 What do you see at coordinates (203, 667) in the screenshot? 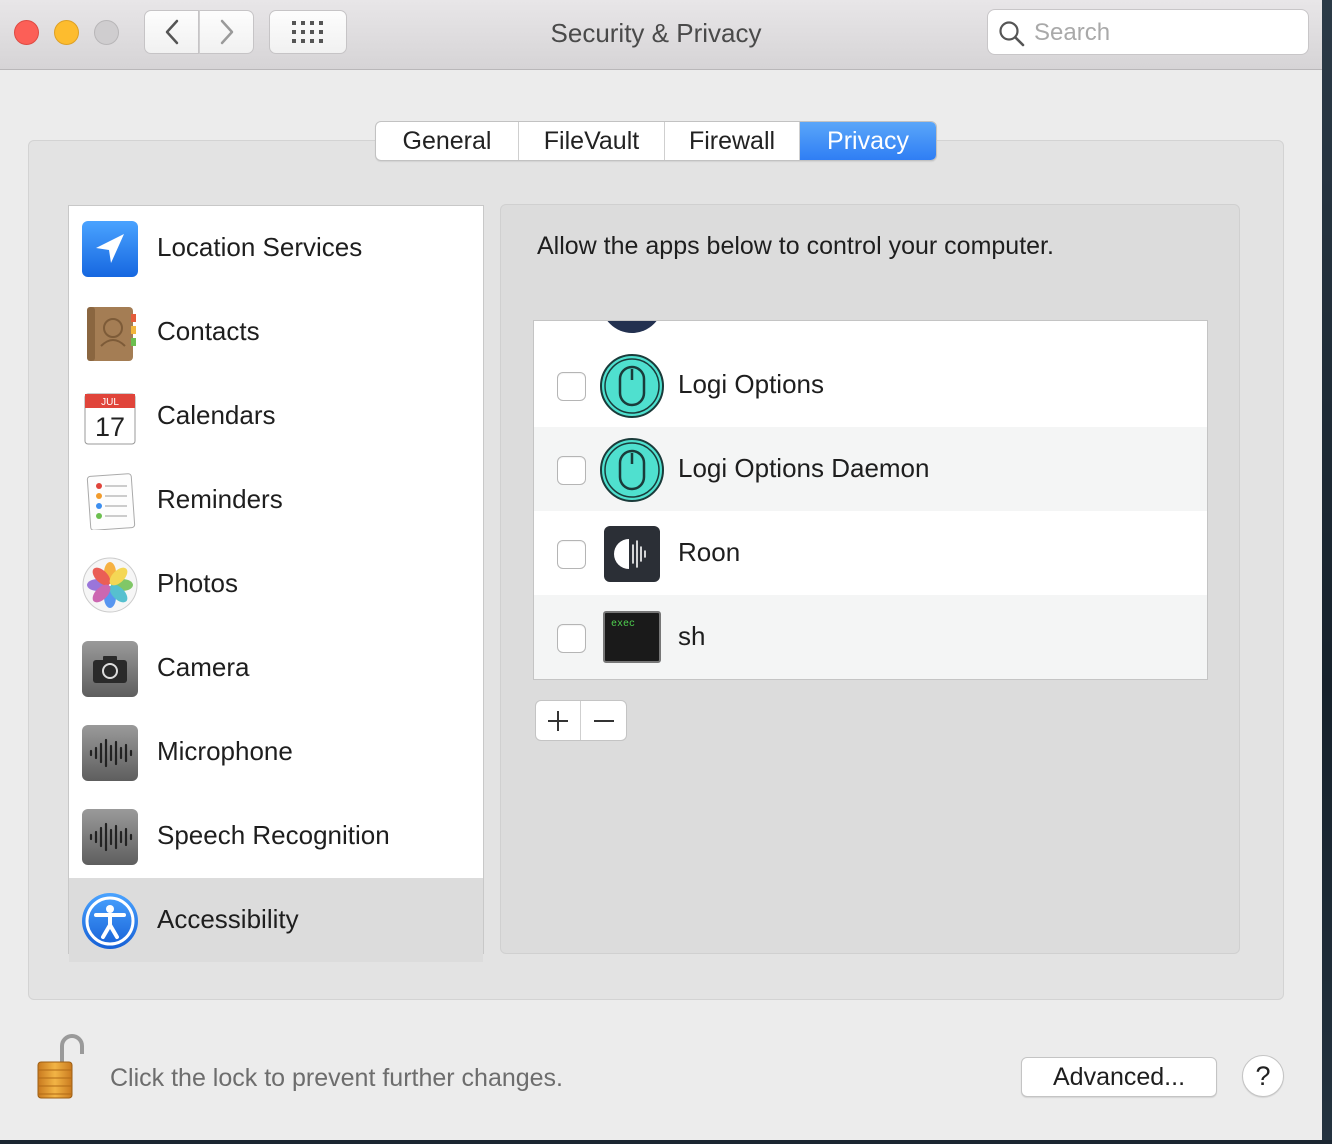
I see `category-label: Camera` at bounding box center [203, 667].